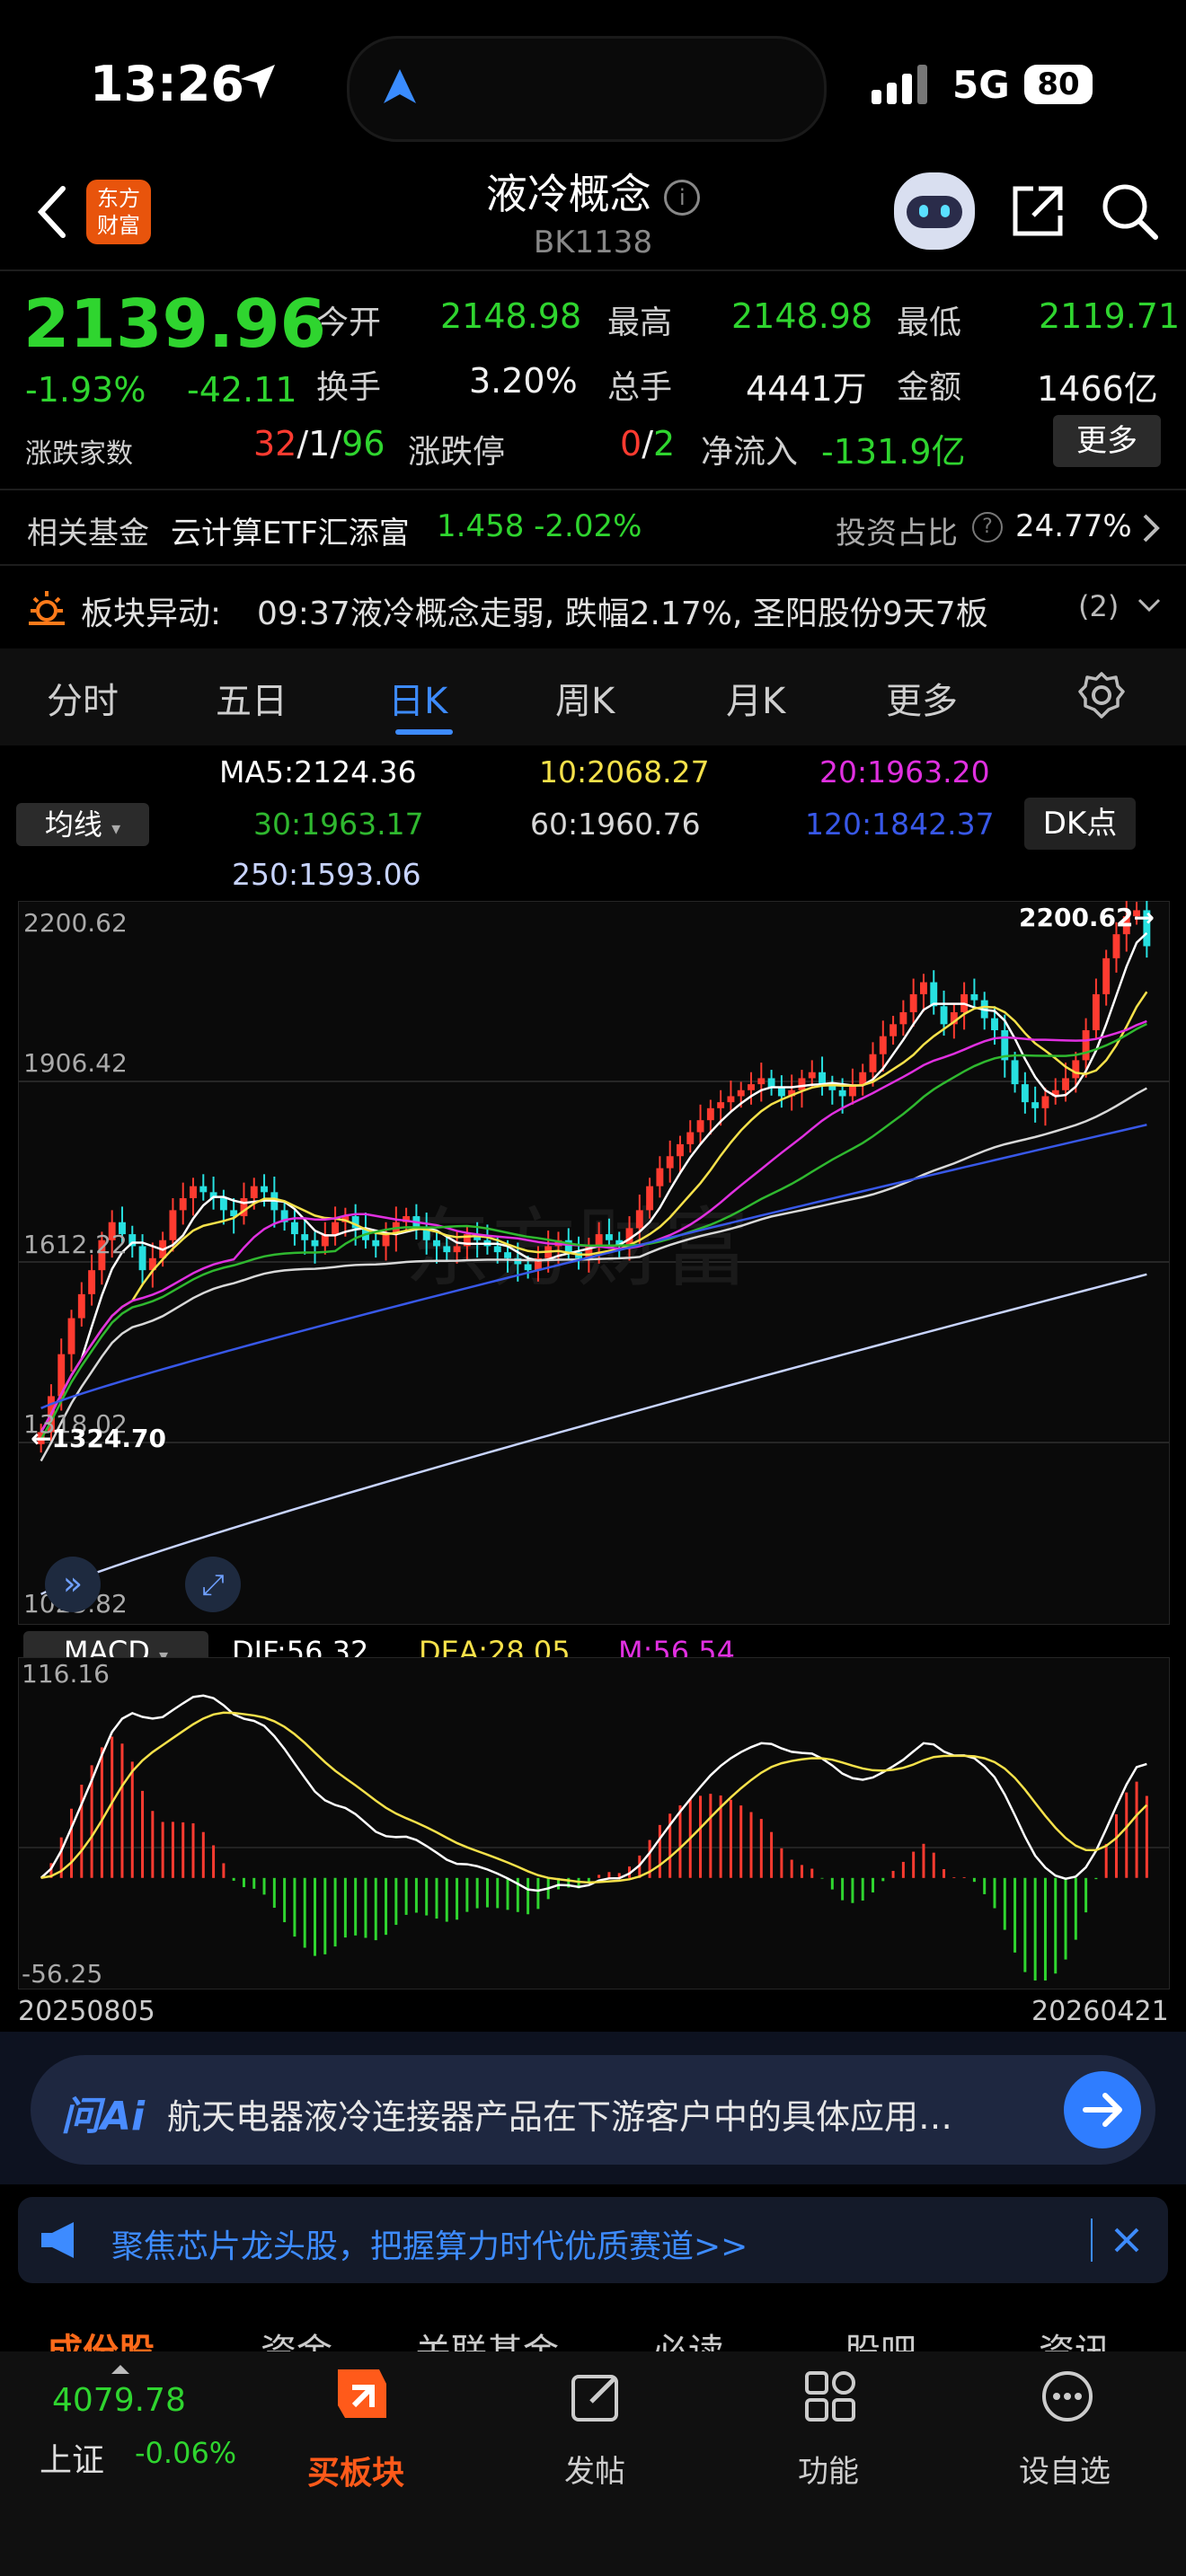 This screenshot has width=1186, height=2576. Describe the element at coordinates (597, 2436) in the screenshot. I see `nav-post: 发帖` at that location.